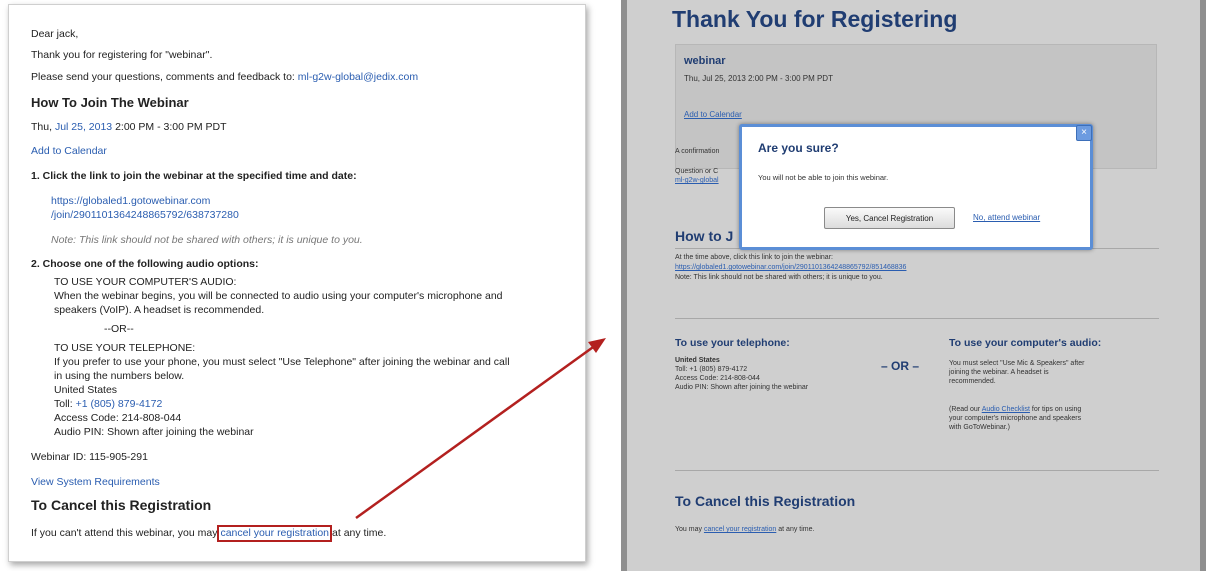  What do you see at coordinates (732, 343) in the screenshot?
I see `telephone-heading: To use your telephone:` at bounding box center [732, 343].